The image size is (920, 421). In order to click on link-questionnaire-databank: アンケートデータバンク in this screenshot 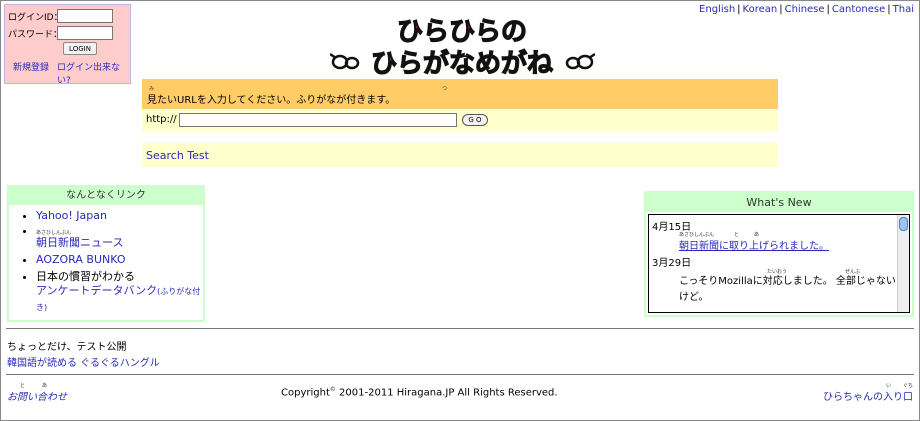, I will do `click(96, 290)`.